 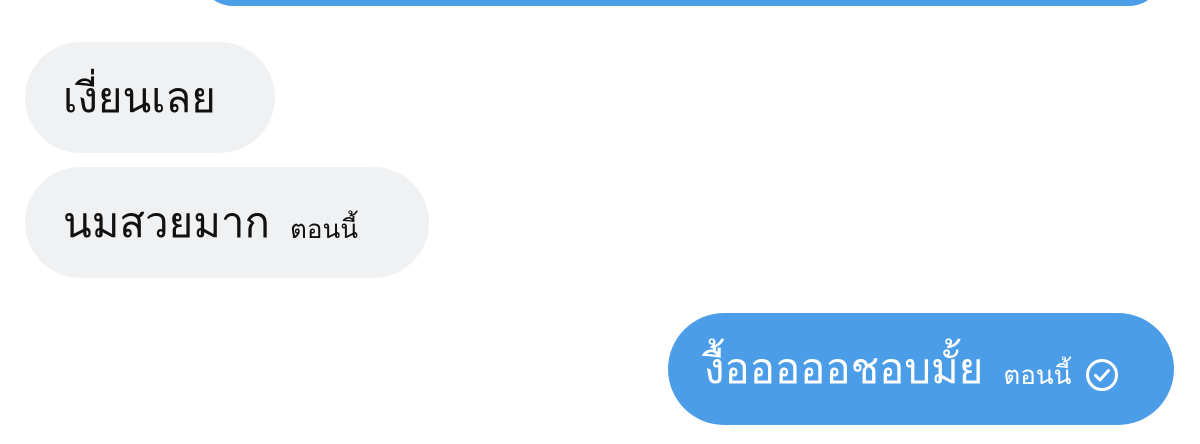 I want to click on message-text: งื้อออออชอบมั้ย, so click(x=844, y=368).